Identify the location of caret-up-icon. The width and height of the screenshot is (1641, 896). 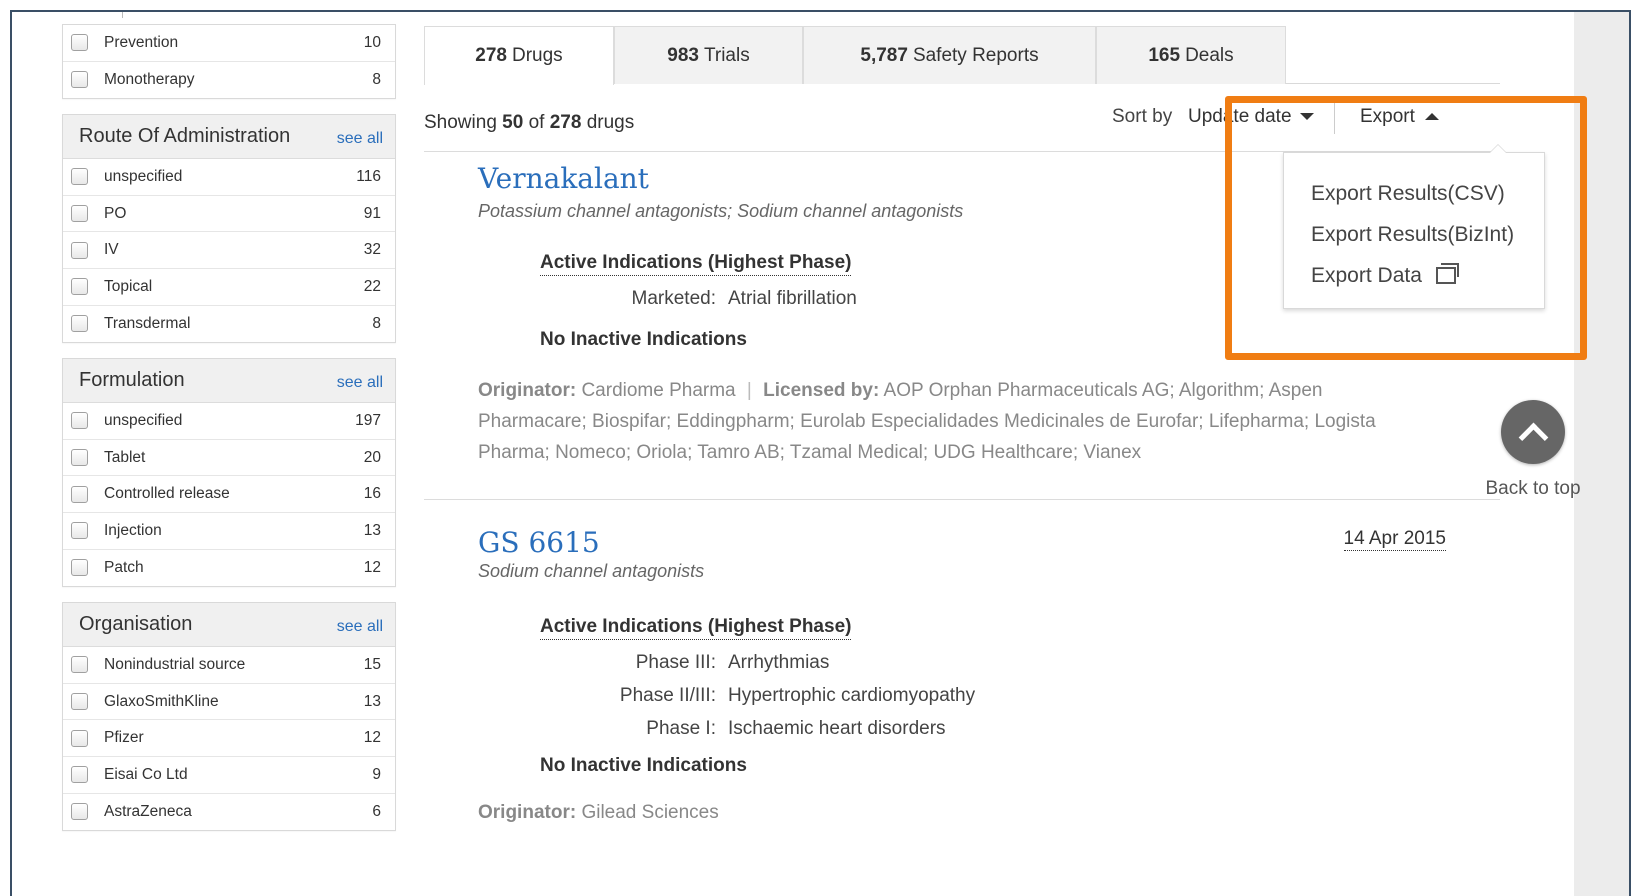
(1431, 117).